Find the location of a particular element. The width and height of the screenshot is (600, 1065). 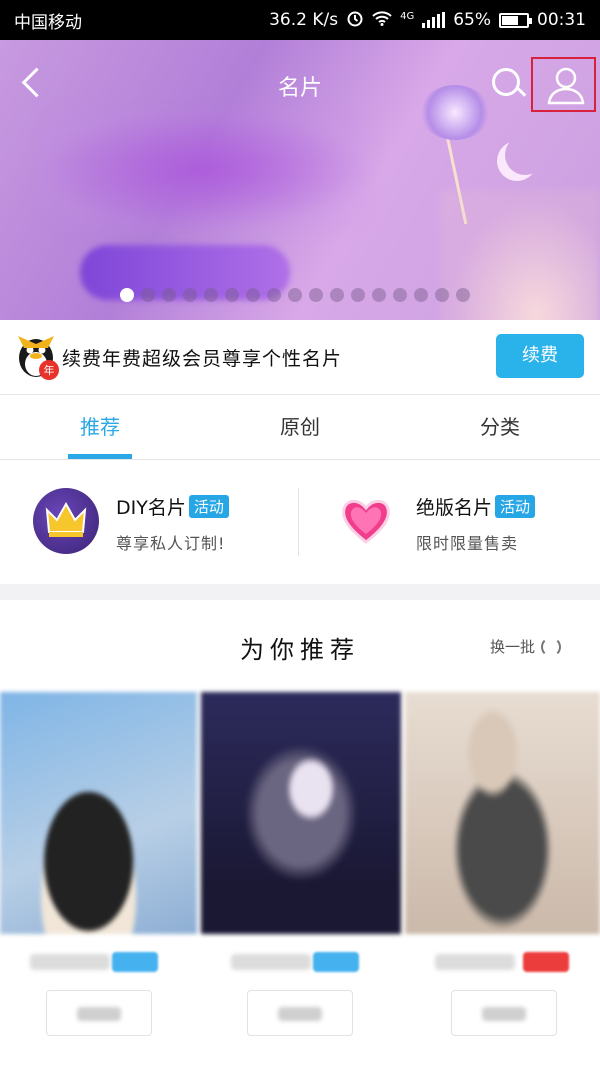

refresh-label: 换一批 is located at coordinates (513, 647).